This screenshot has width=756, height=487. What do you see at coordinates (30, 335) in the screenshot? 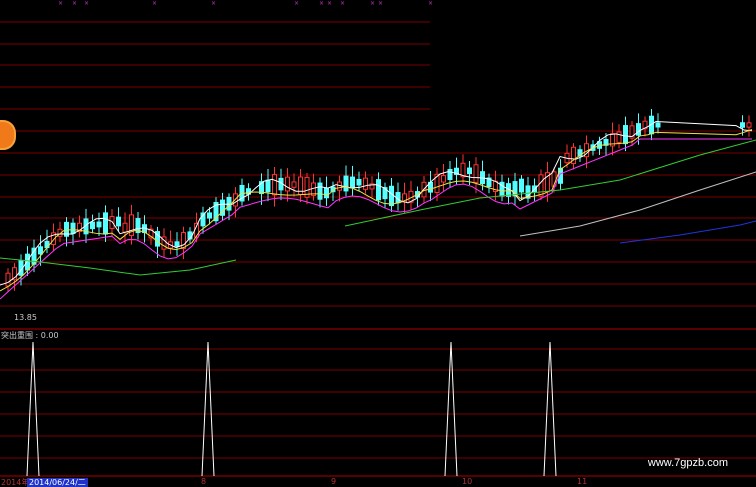
I see `indicator-title: 突出重围 : 0.00` at bounding box center [30, 335].